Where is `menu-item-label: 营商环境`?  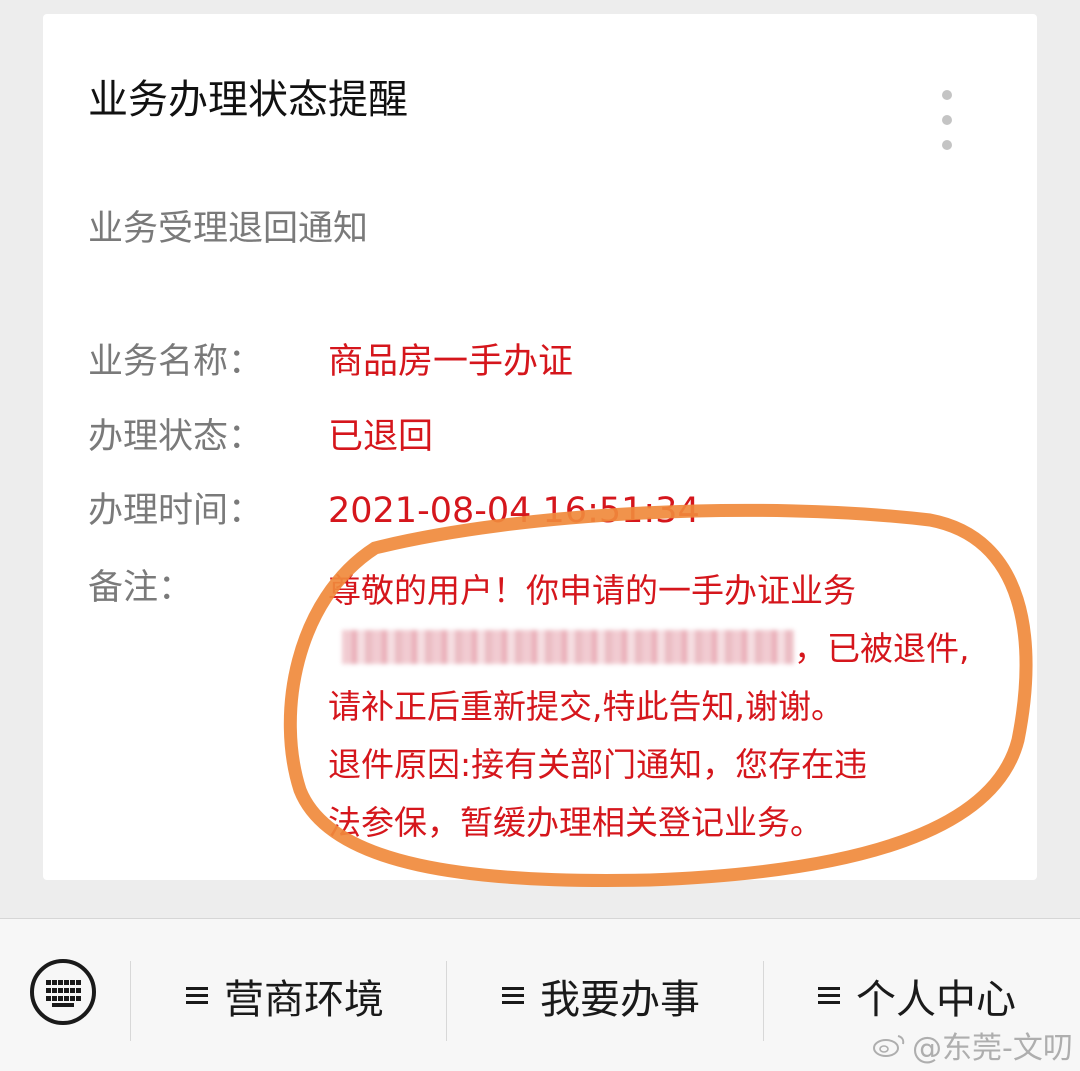 menu-item-label: 营商环境 is located at coordinates (304, 1000).